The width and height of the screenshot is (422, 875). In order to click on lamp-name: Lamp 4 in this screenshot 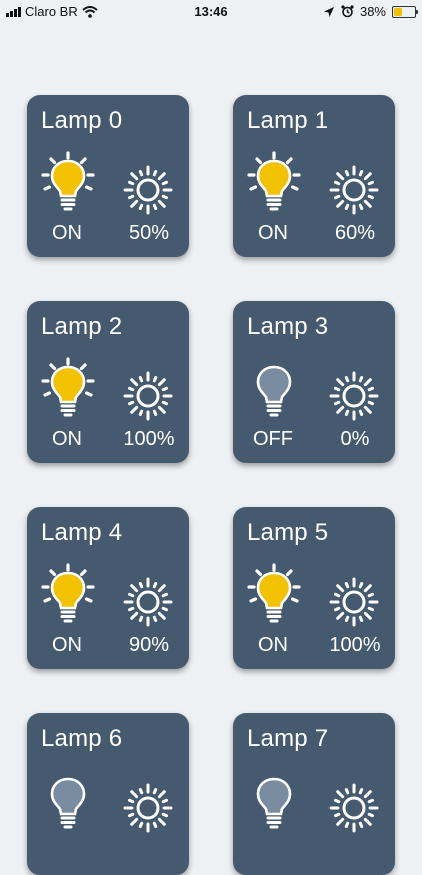, I will do `click(82, 532)`.